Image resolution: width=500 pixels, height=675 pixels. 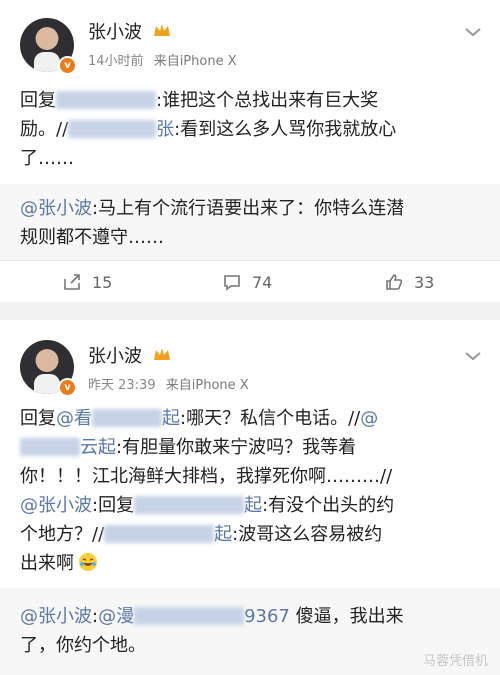 What do you see at coordinates (116, 616) in the screenshot?
I see `user-link: @漫` at bounding box center [116, 616].